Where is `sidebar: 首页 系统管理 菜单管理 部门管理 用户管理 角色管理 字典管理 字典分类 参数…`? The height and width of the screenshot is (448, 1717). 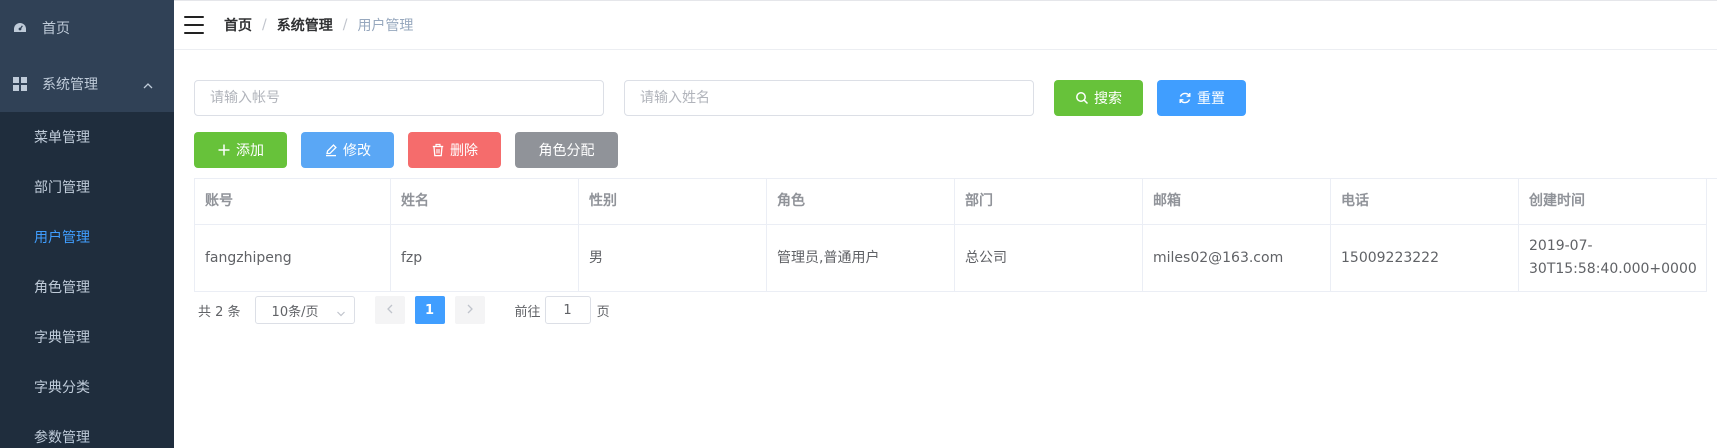 sidebar: 首页 系统管理 菜单管理 部门管理 用户管理 角色管理 字典管理 字典分类 参数… is located at coordinates (87, 224).